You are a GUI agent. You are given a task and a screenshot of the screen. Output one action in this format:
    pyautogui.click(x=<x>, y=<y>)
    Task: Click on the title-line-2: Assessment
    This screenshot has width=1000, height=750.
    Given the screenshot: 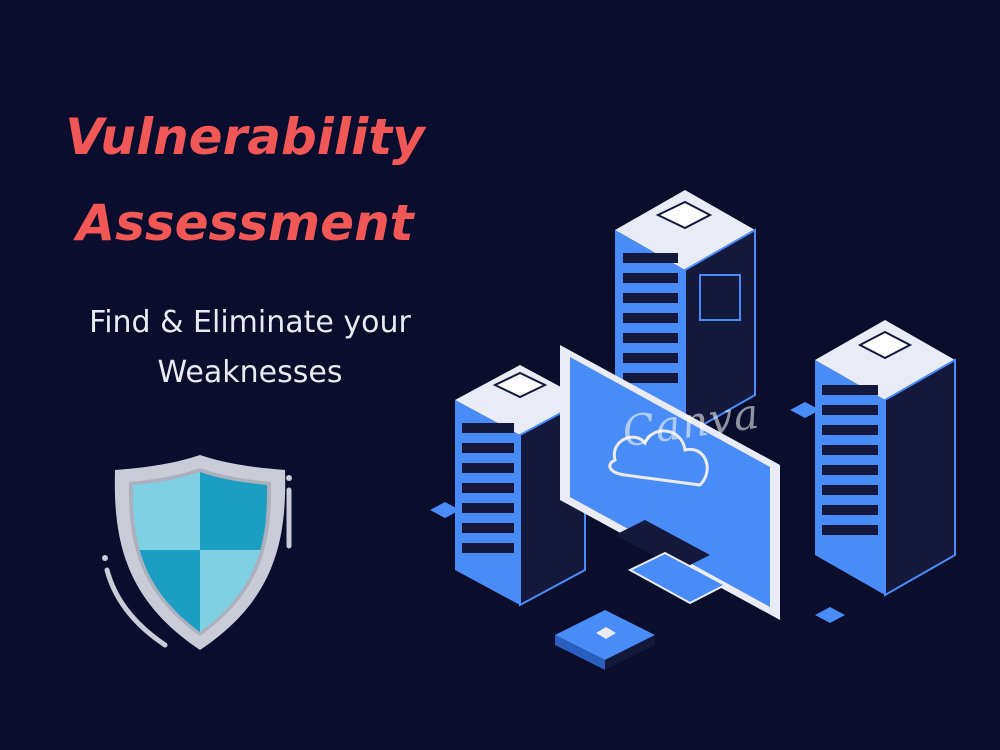 What is the action you would take?
    pyautogui.click(x=245, y=223)
    